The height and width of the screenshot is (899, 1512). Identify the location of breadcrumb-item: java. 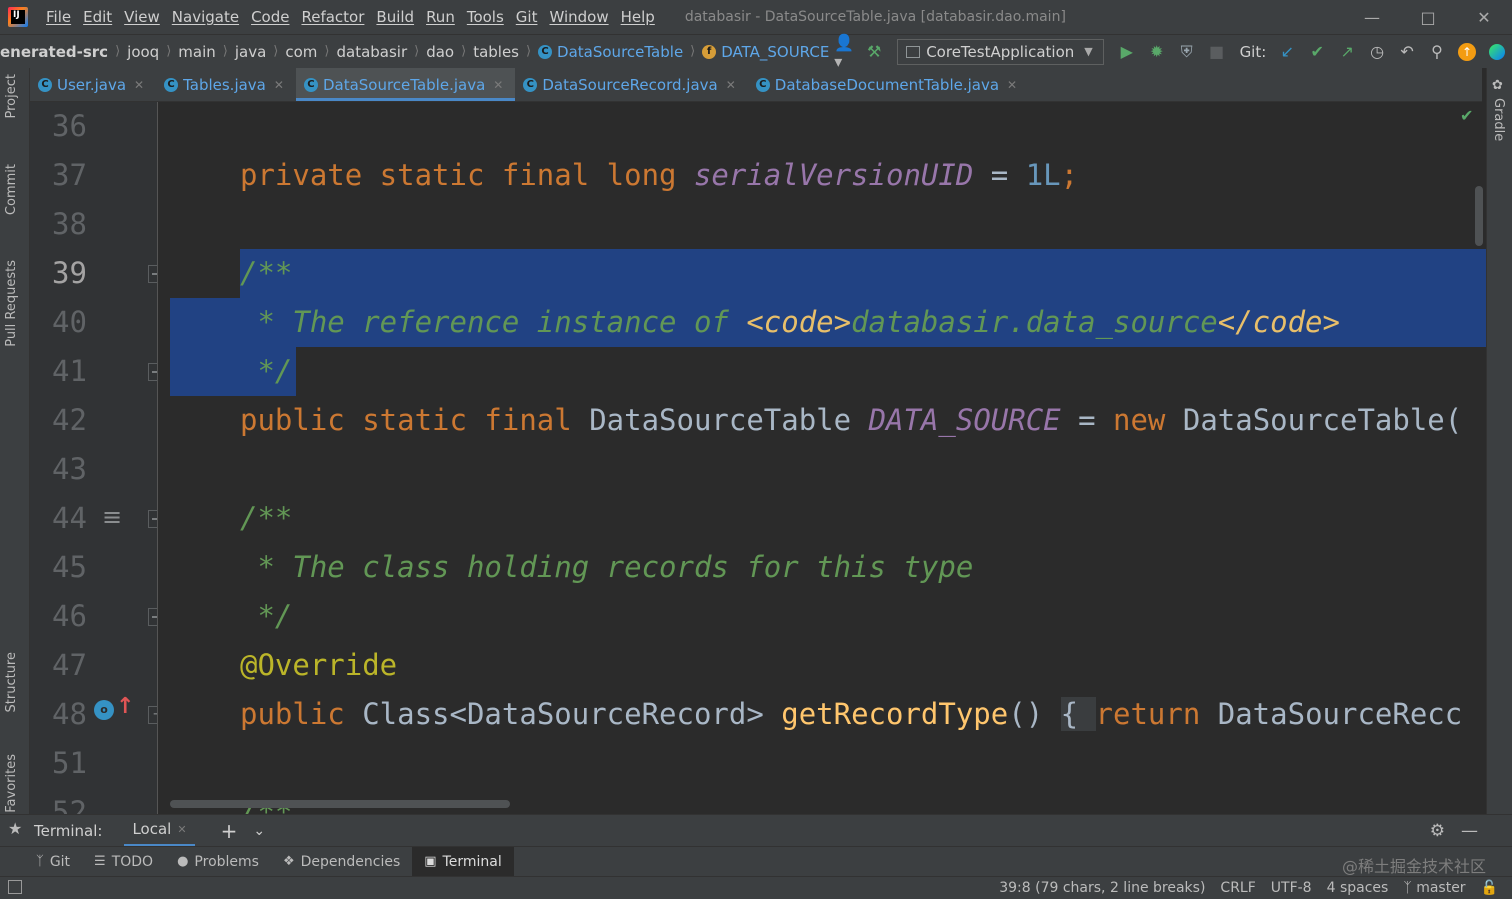
(250, 52).